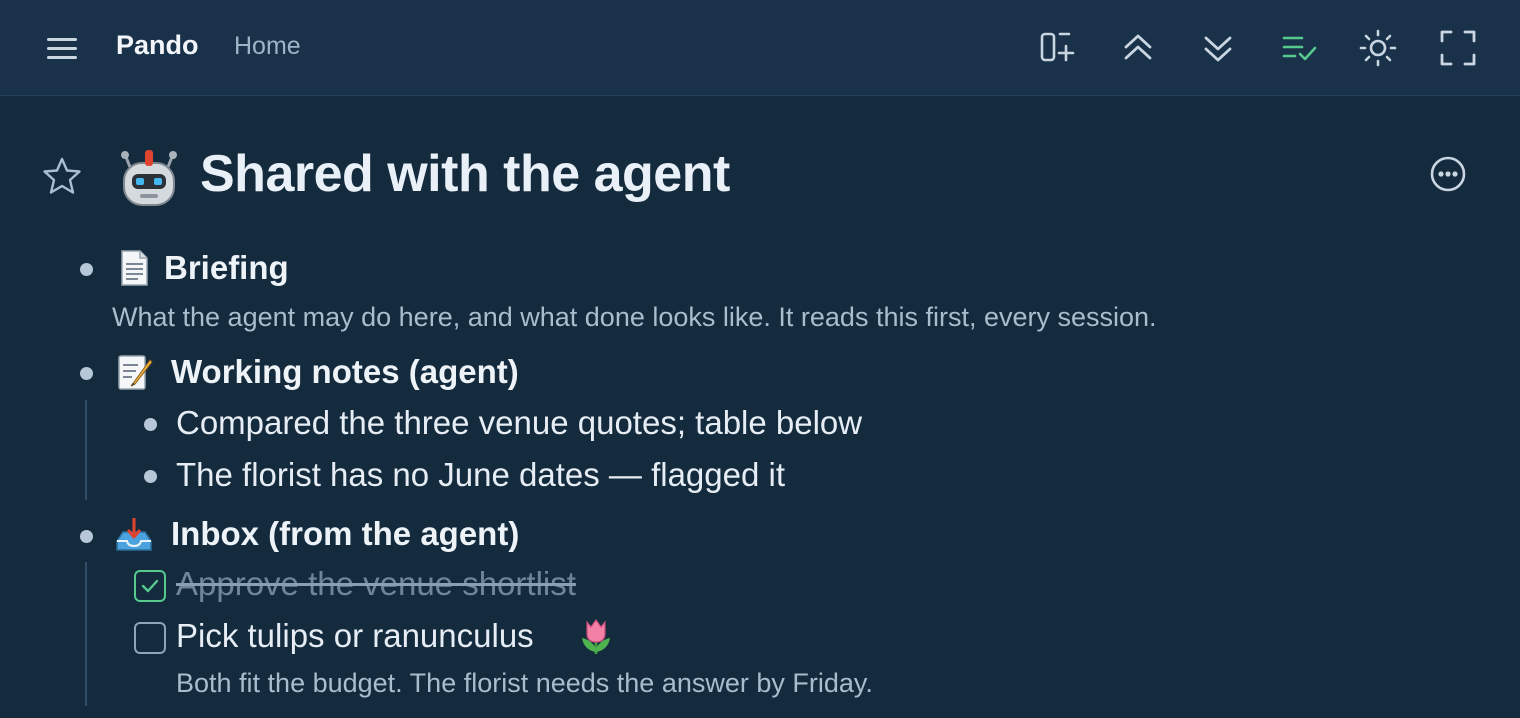 Image resolution: width=1520 pixels, height=718 pixels. Describe the element at coordinates (355, 636) in the screenshot. I see `task-pick-flowers: Pick tulips or ranunculus` at that location.